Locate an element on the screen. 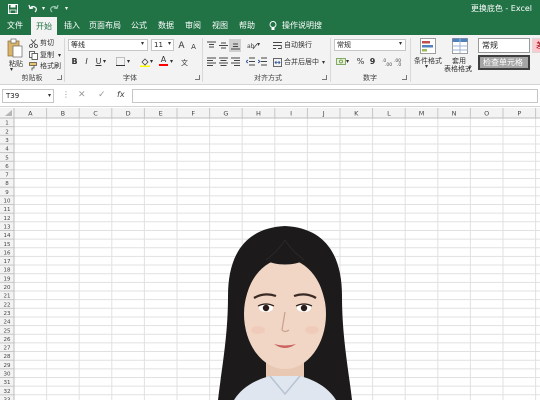  row-header-21: 21 is located at coordinates (7, 297).